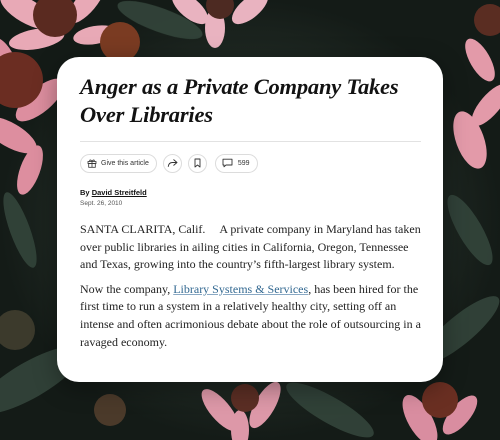 The width and height of the screenshot is (500, 440). I want to click on share-icon, so click(172, 163).